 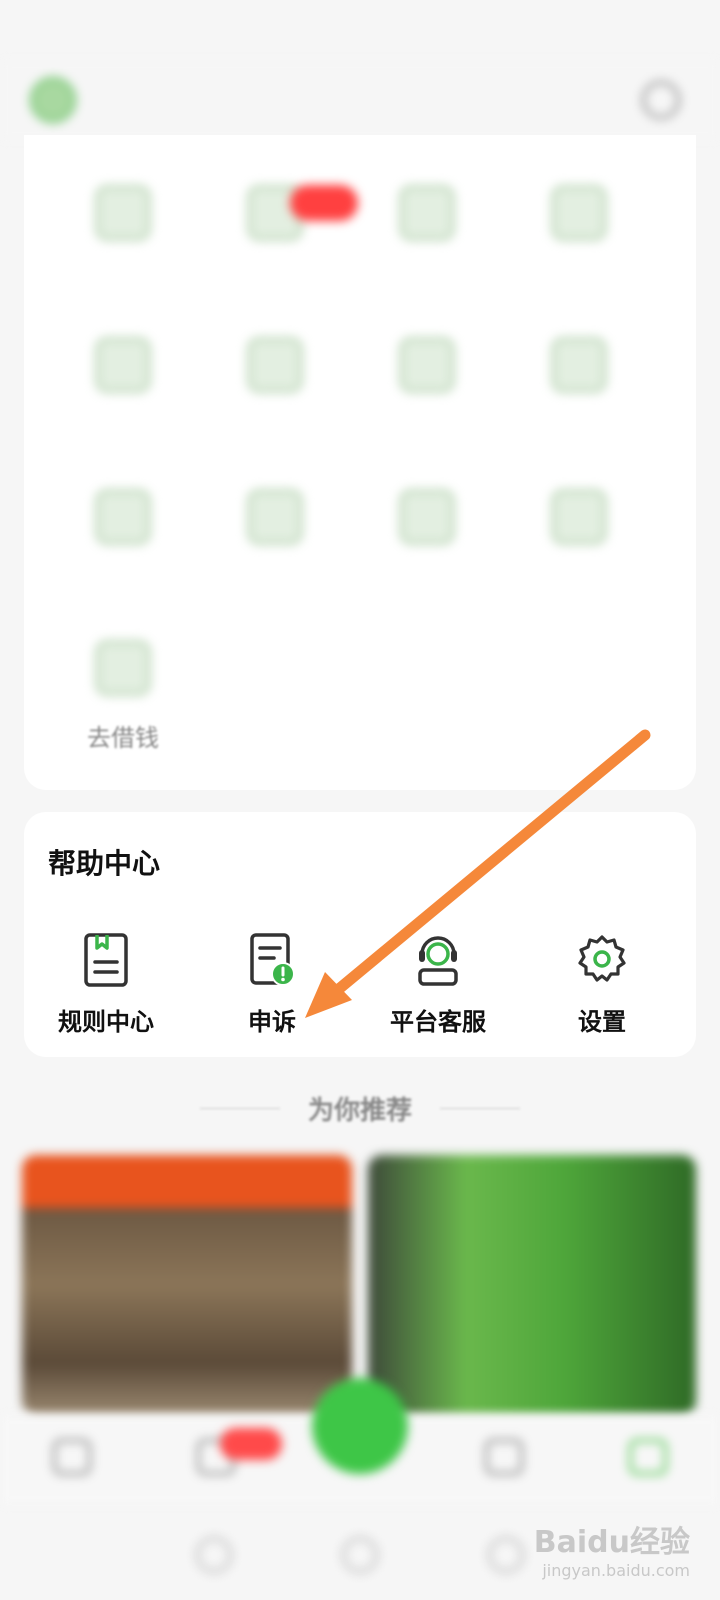 What do you see at coordinates (648, 1457) in the screenshot?
I see `profile-icon` at bounding box center [648, 1457].